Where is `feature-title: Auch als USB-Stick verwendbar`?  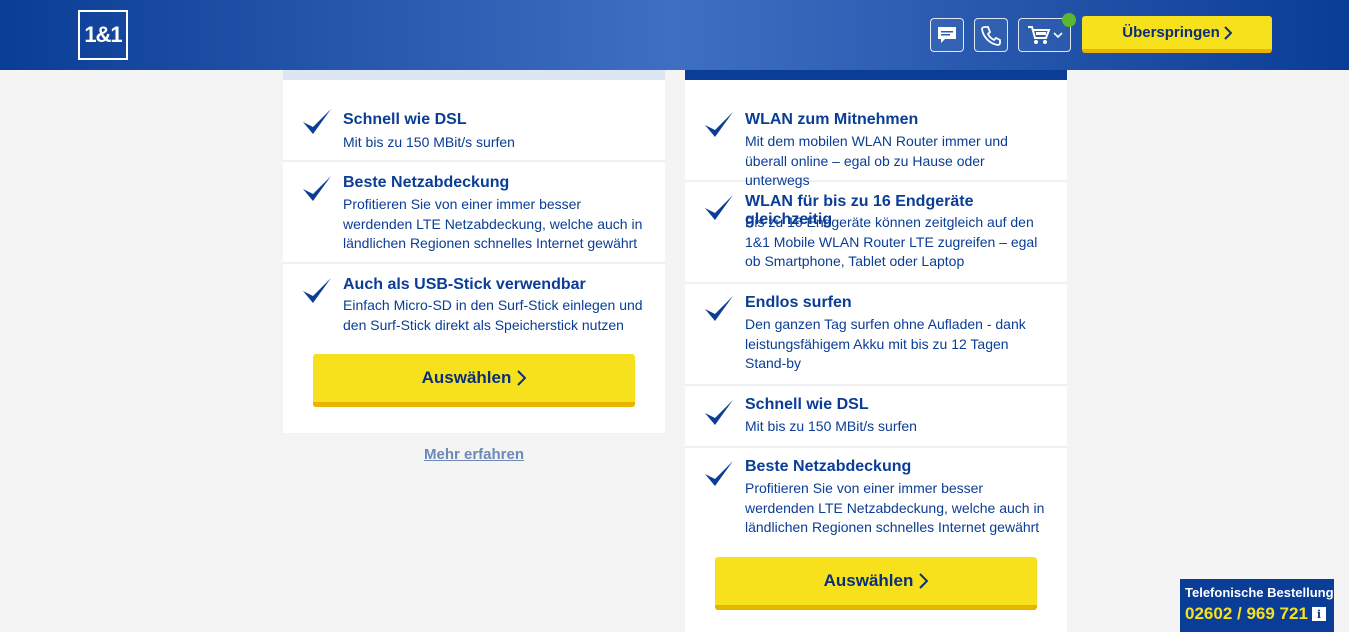 feature-title: Auch als USB-Stick verwendbar is located at coordinates (464, 284).